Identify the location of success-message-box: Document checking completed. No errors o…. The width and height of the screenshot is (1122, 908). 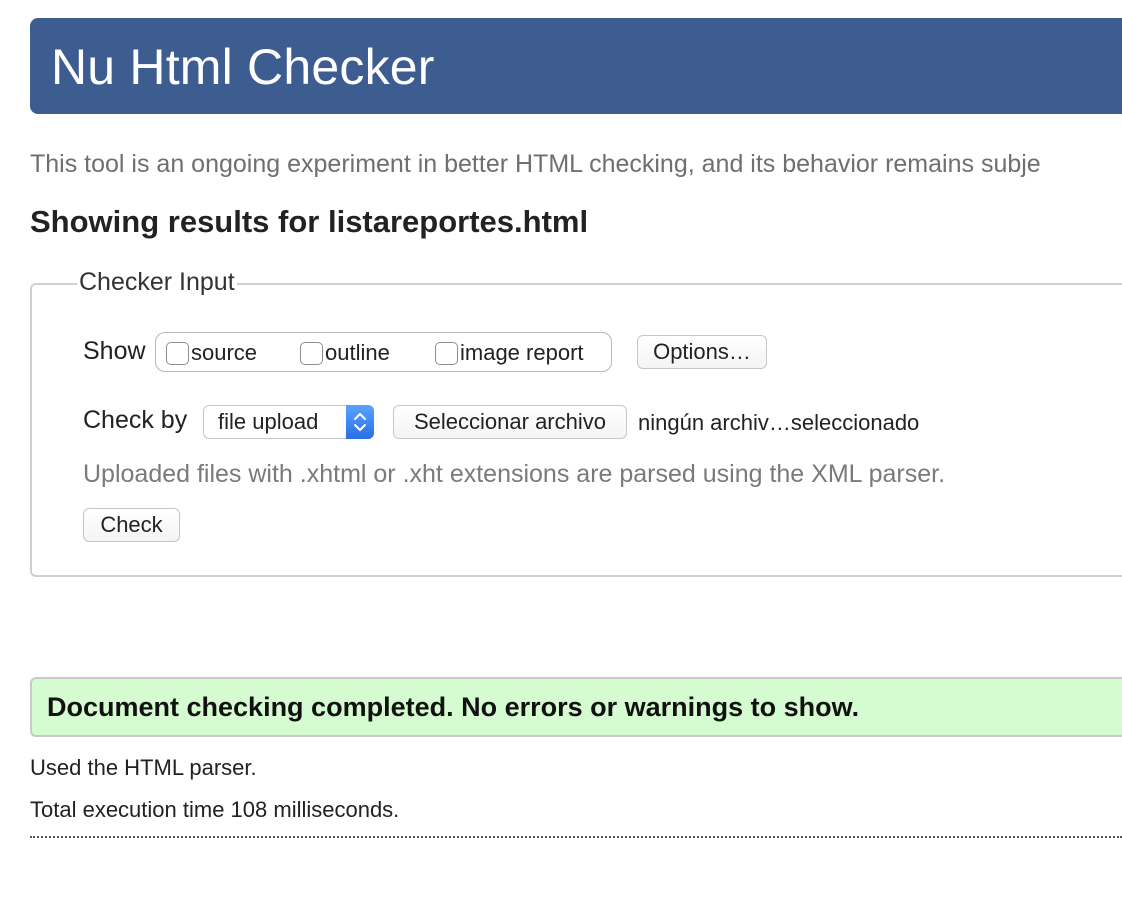
(576, 707).